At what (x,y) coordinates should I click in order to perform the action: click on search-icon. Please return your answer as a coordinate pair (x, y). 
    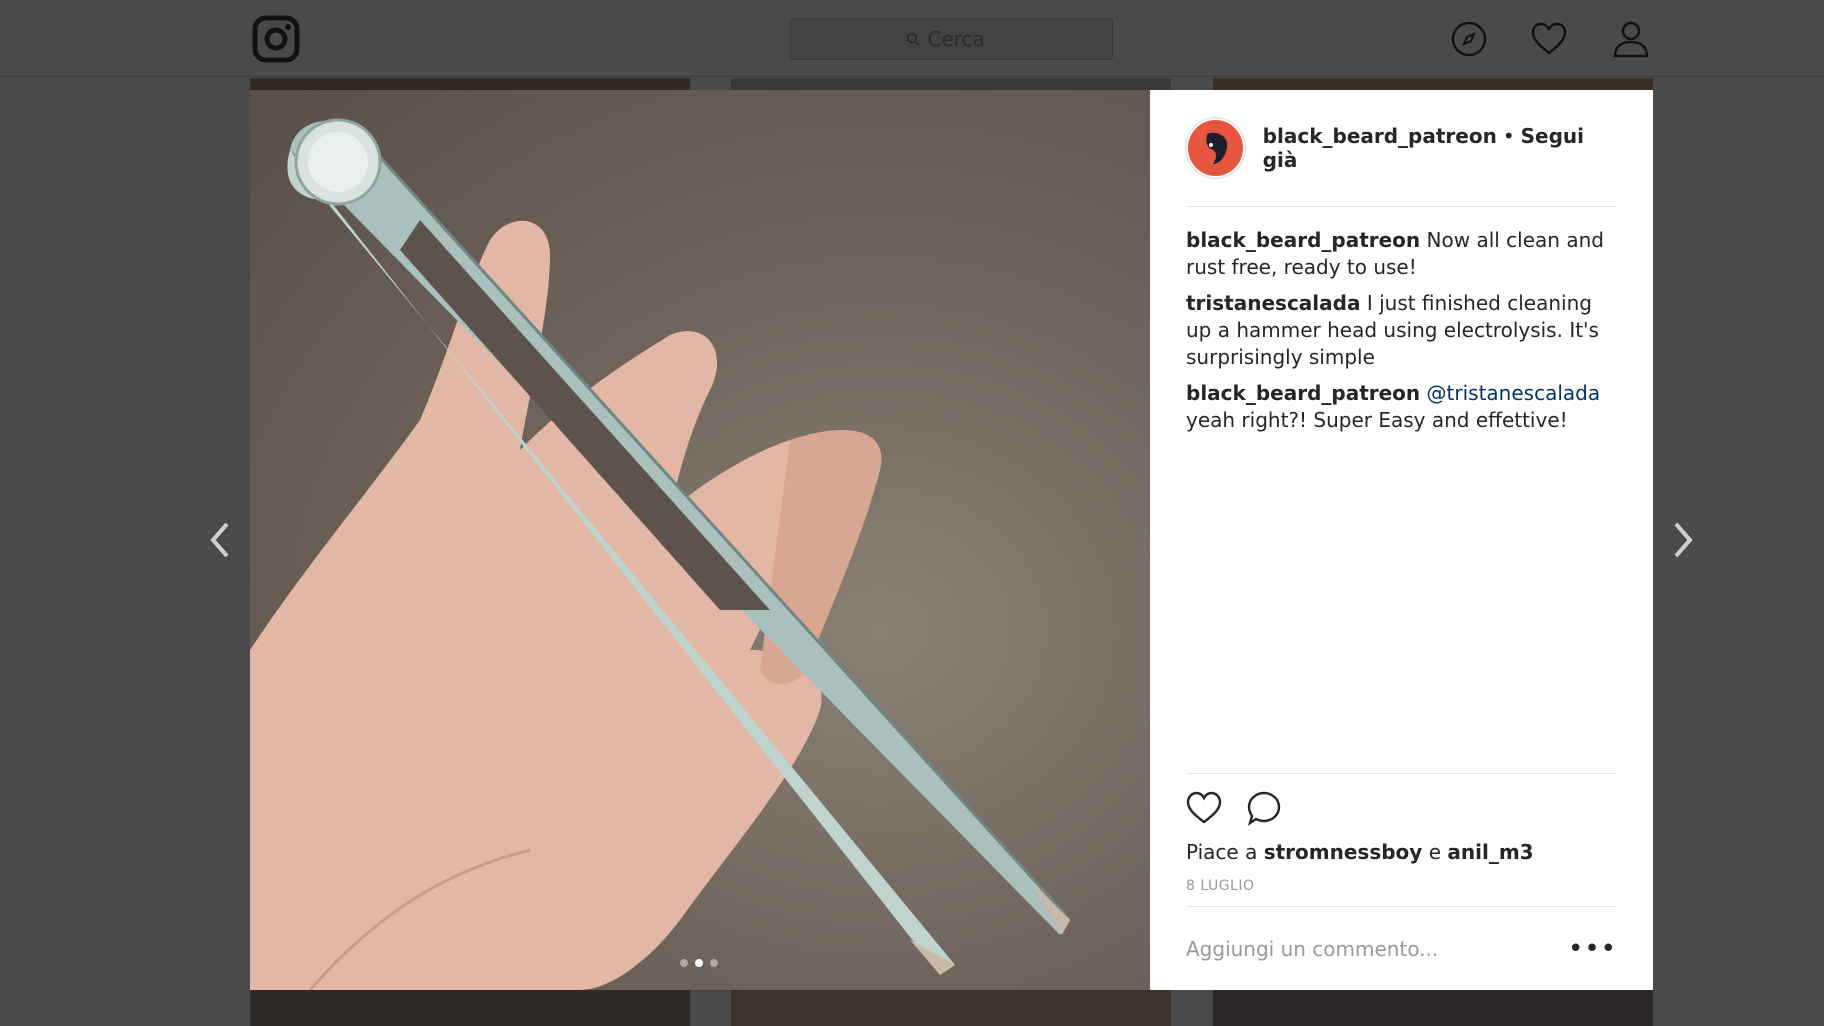
    Looking at the image, I should click on (913, 39).